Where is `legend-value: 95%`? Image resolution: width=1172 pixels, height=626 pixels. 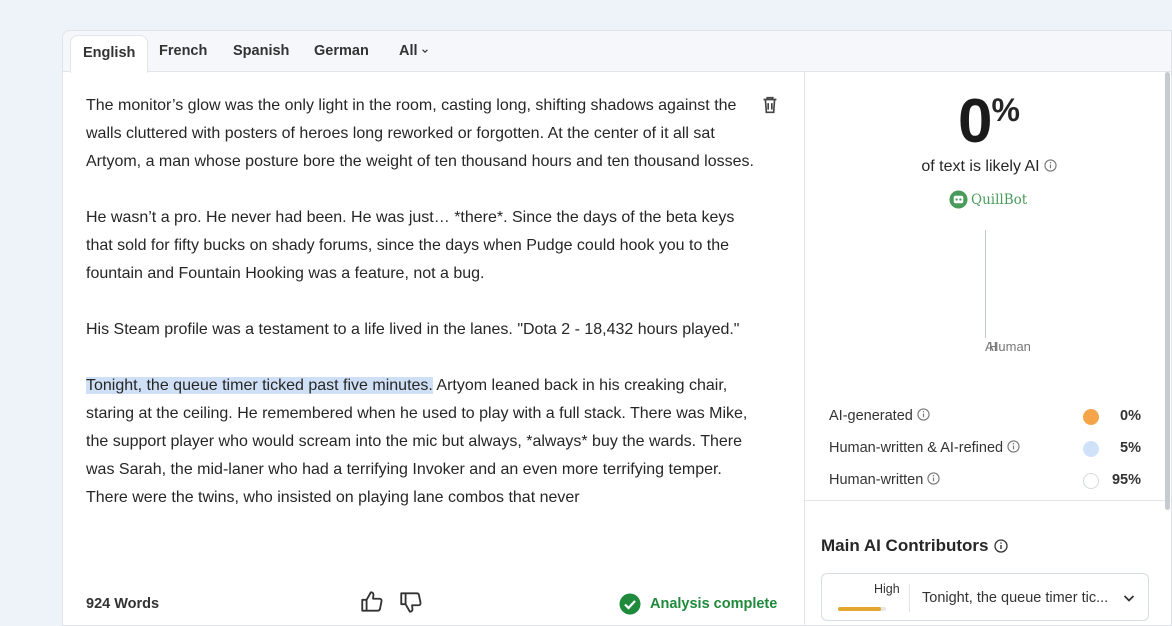
legend-value: 95% is located at coordinates (1126, 480).